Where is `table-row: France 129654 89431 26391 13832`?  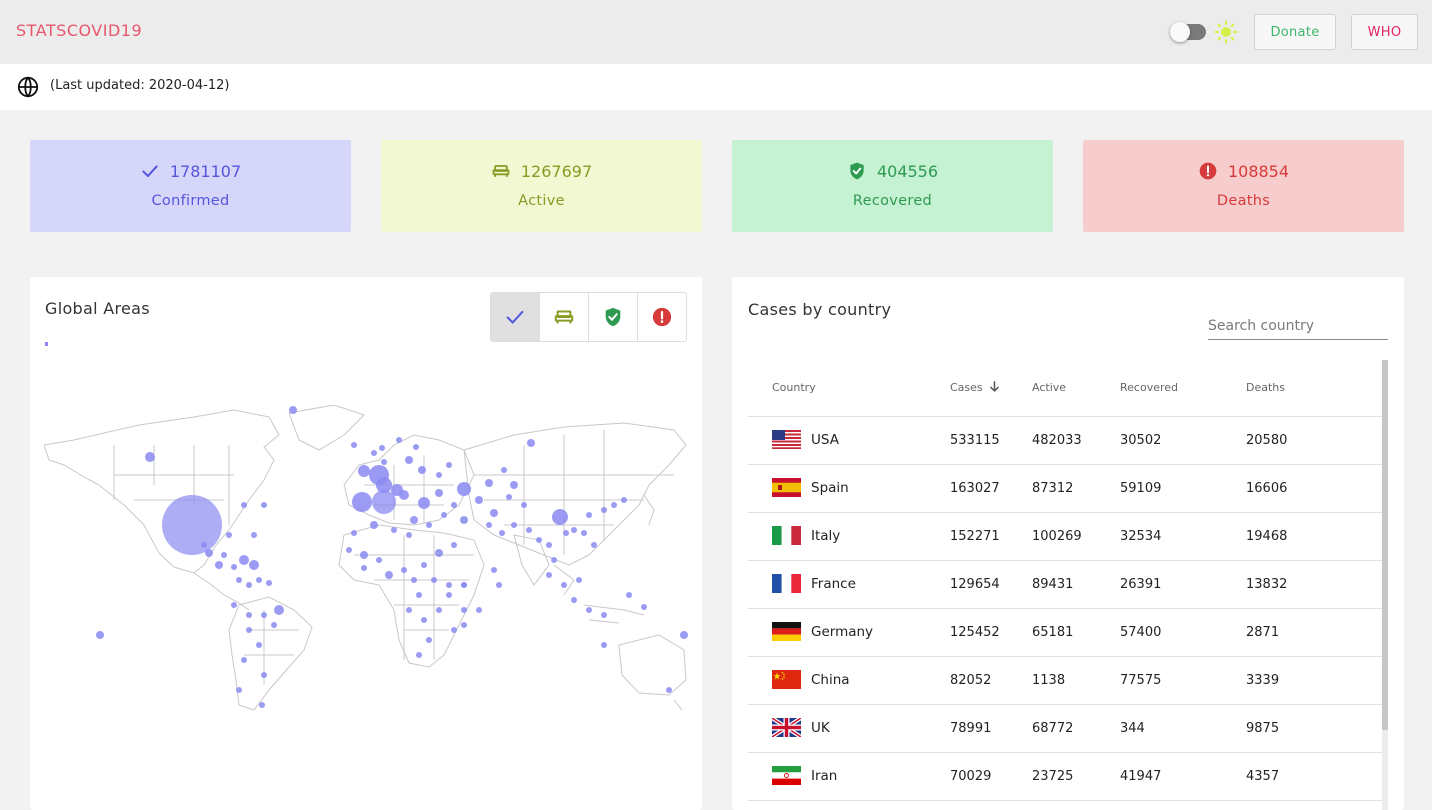 table-row: France 129654 89431 26391 13832 is located at coordinates (1065, 585).